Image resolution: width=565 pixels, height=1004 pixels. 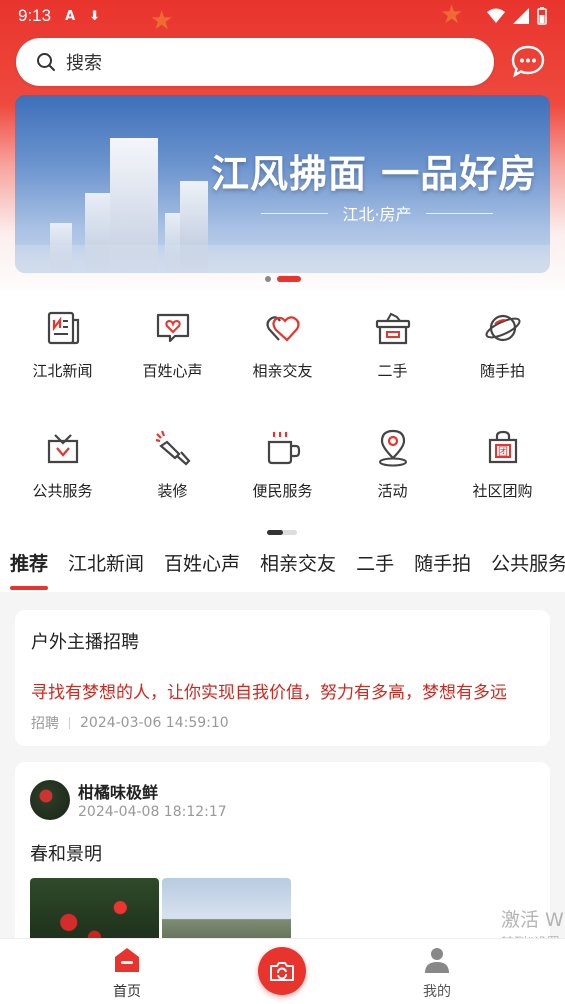 I want to click on grid-item-label: 社区团购, so click(x=502, y=491).